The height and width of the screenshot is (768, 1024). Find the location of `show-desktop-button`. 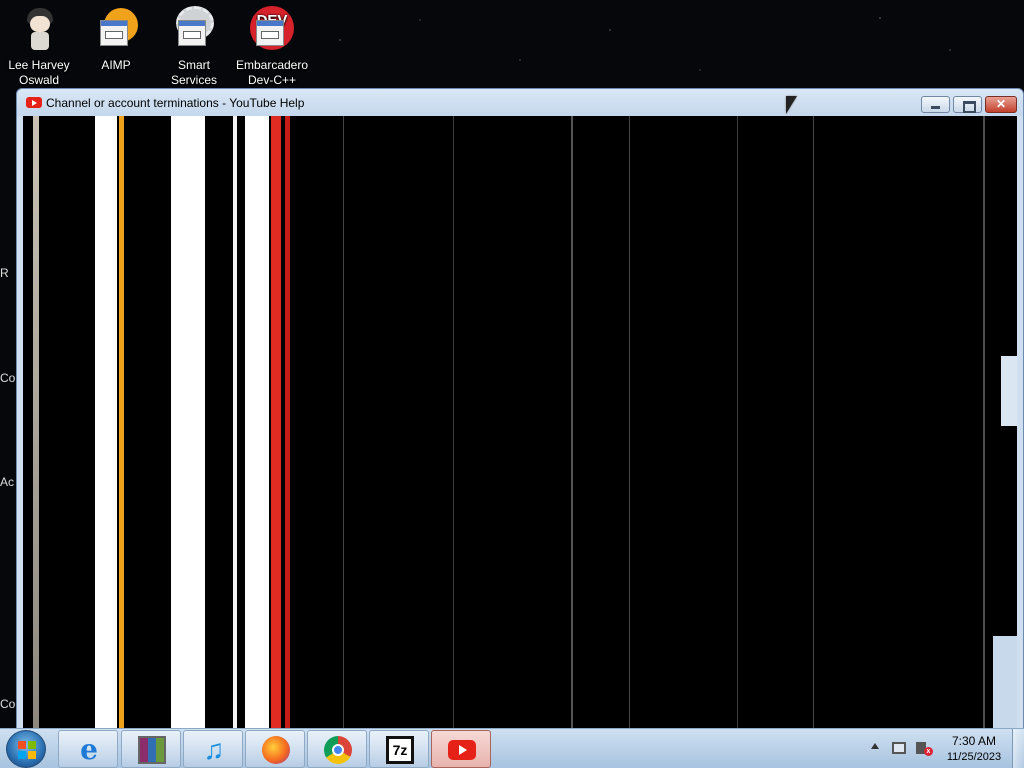

show-desktop-button is located at coordinates (1018, 748).